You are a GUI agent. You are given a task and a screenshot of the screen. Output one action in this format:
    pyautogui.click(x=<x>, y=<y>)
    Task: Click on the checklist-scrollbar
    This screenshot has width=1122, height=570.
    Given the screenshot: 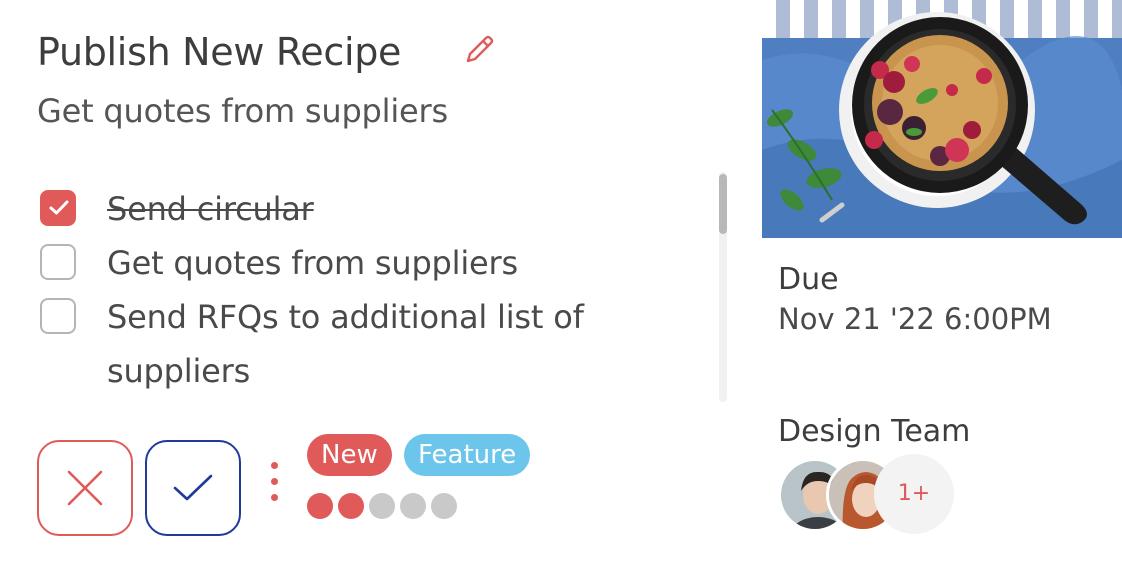 What is the action you would take?
    pyautogui.click(x=723, y=287)
    